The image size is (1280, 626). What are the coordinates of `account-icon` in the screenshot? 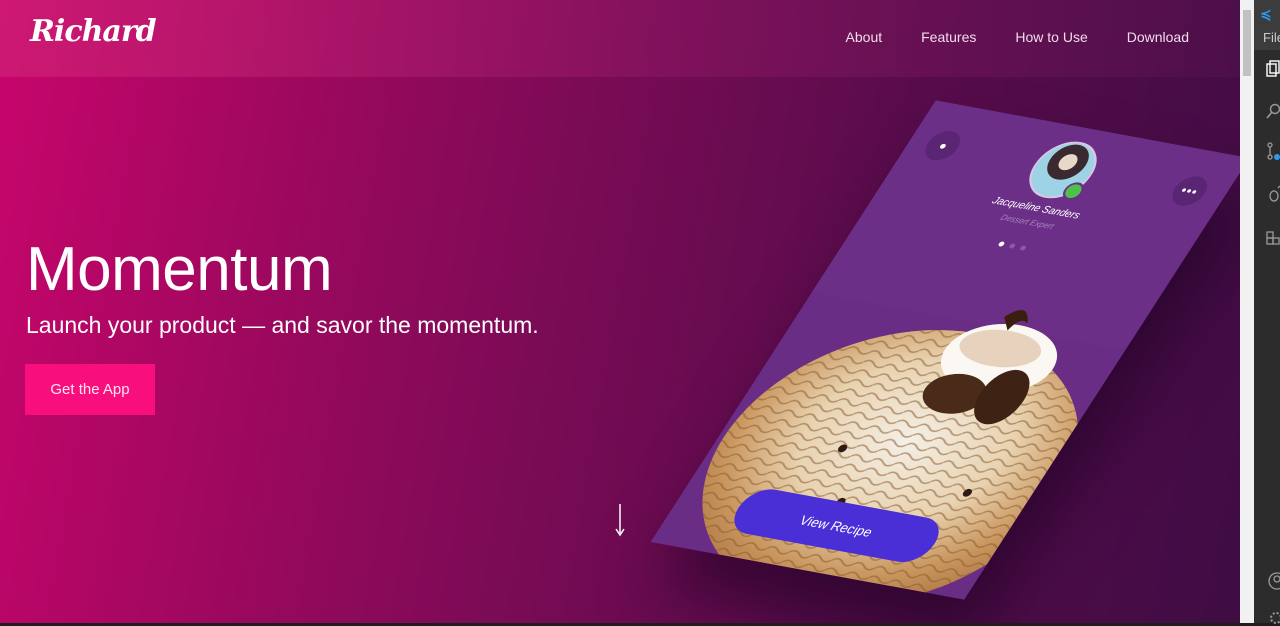 It's located at (1273, 581).